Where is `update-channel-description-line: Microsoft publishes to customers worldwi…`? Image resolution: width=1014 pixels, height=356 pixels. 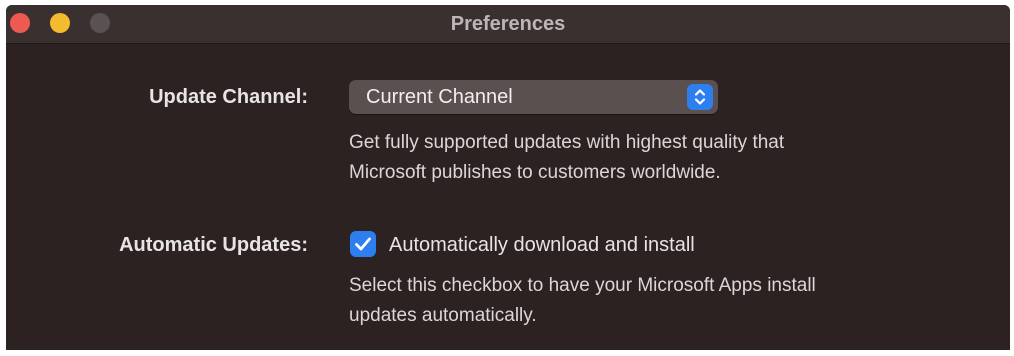 update-channel-description-line: Microsoft publishes to customers worldwi… is located at coordinates (535, 172).